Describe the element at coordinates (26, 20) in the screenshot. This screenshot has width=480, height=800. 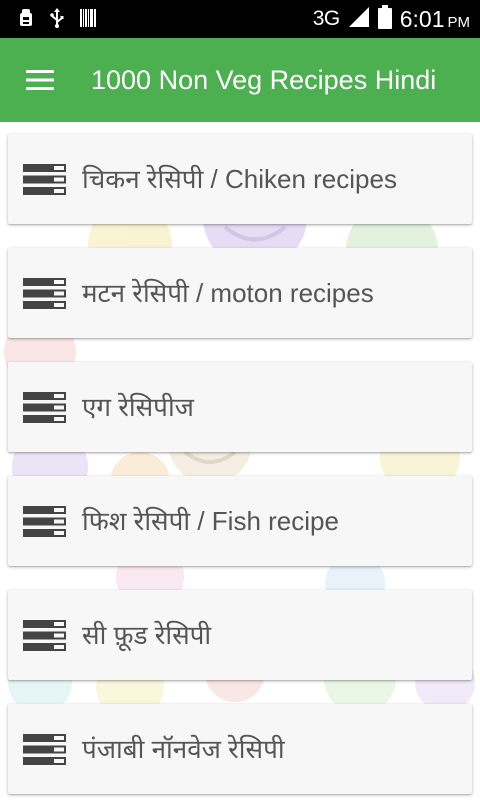
I see `android-debug-icon` at that location.